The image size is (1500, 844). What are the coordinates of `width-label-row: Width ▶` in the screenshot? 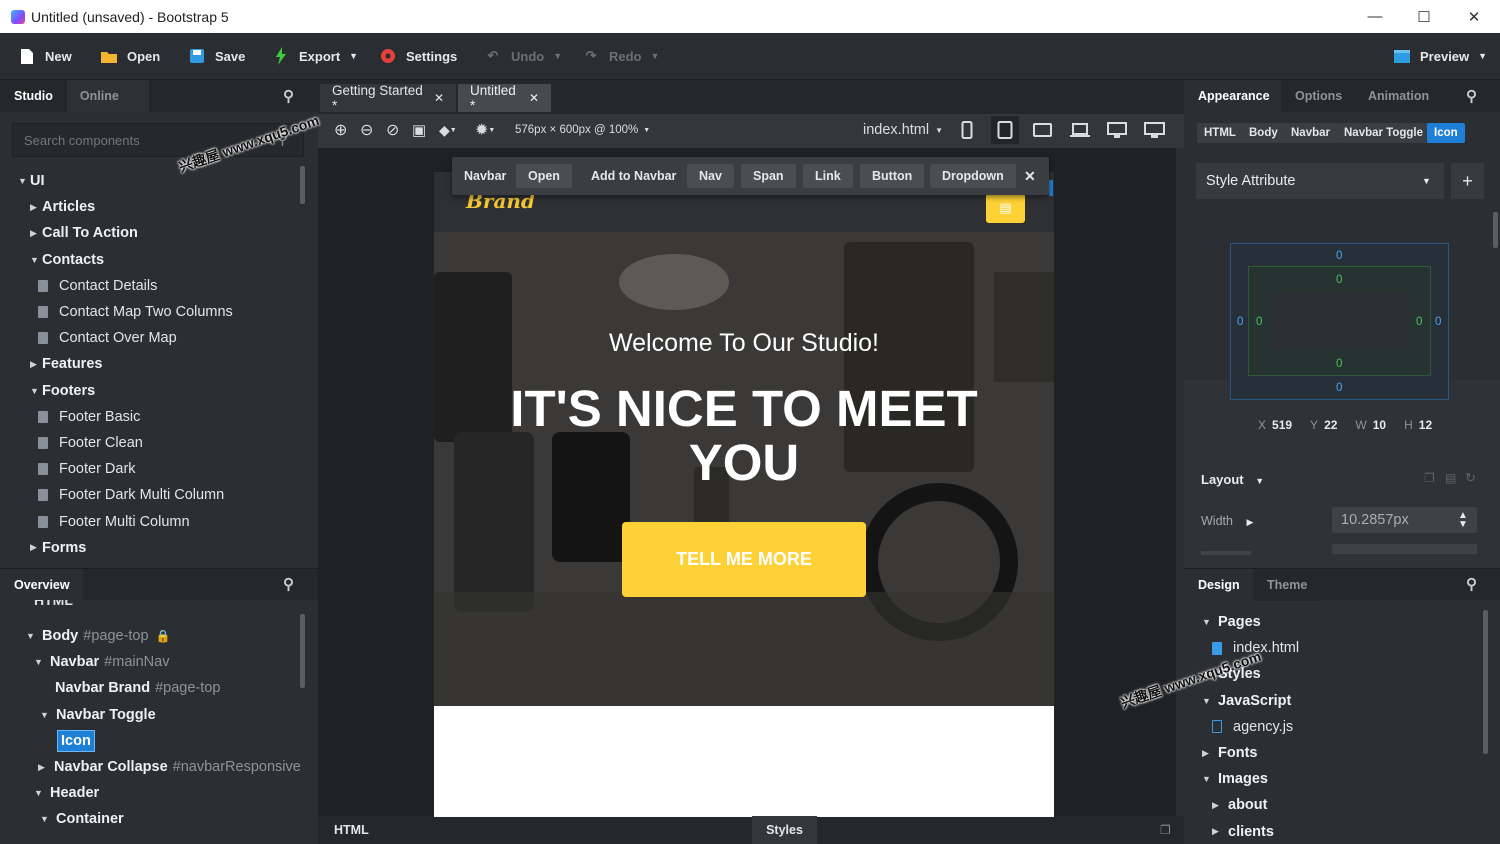 It's located at (1227, 521).